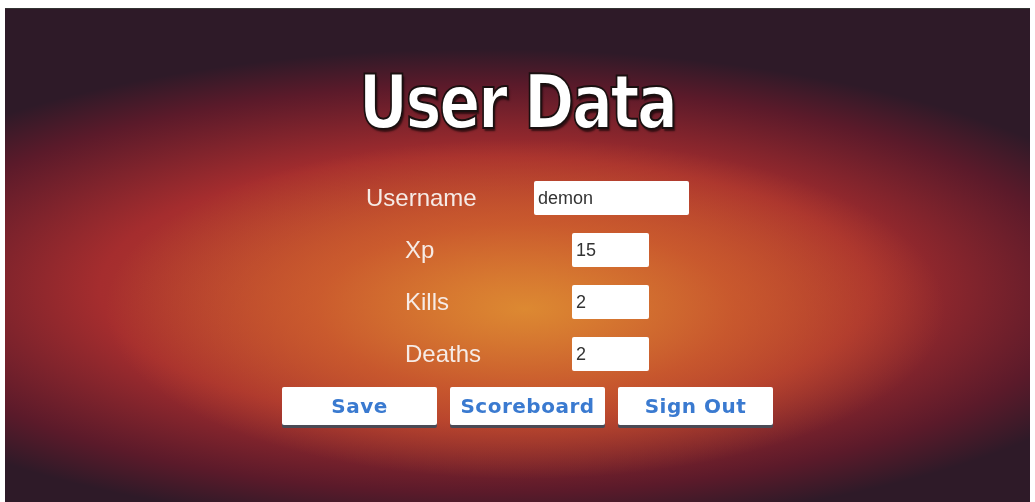 The image size is (1035, 502). Describe the element at coordinates (422, 198) in the screenshot. I see `field-label: Username` at that location.